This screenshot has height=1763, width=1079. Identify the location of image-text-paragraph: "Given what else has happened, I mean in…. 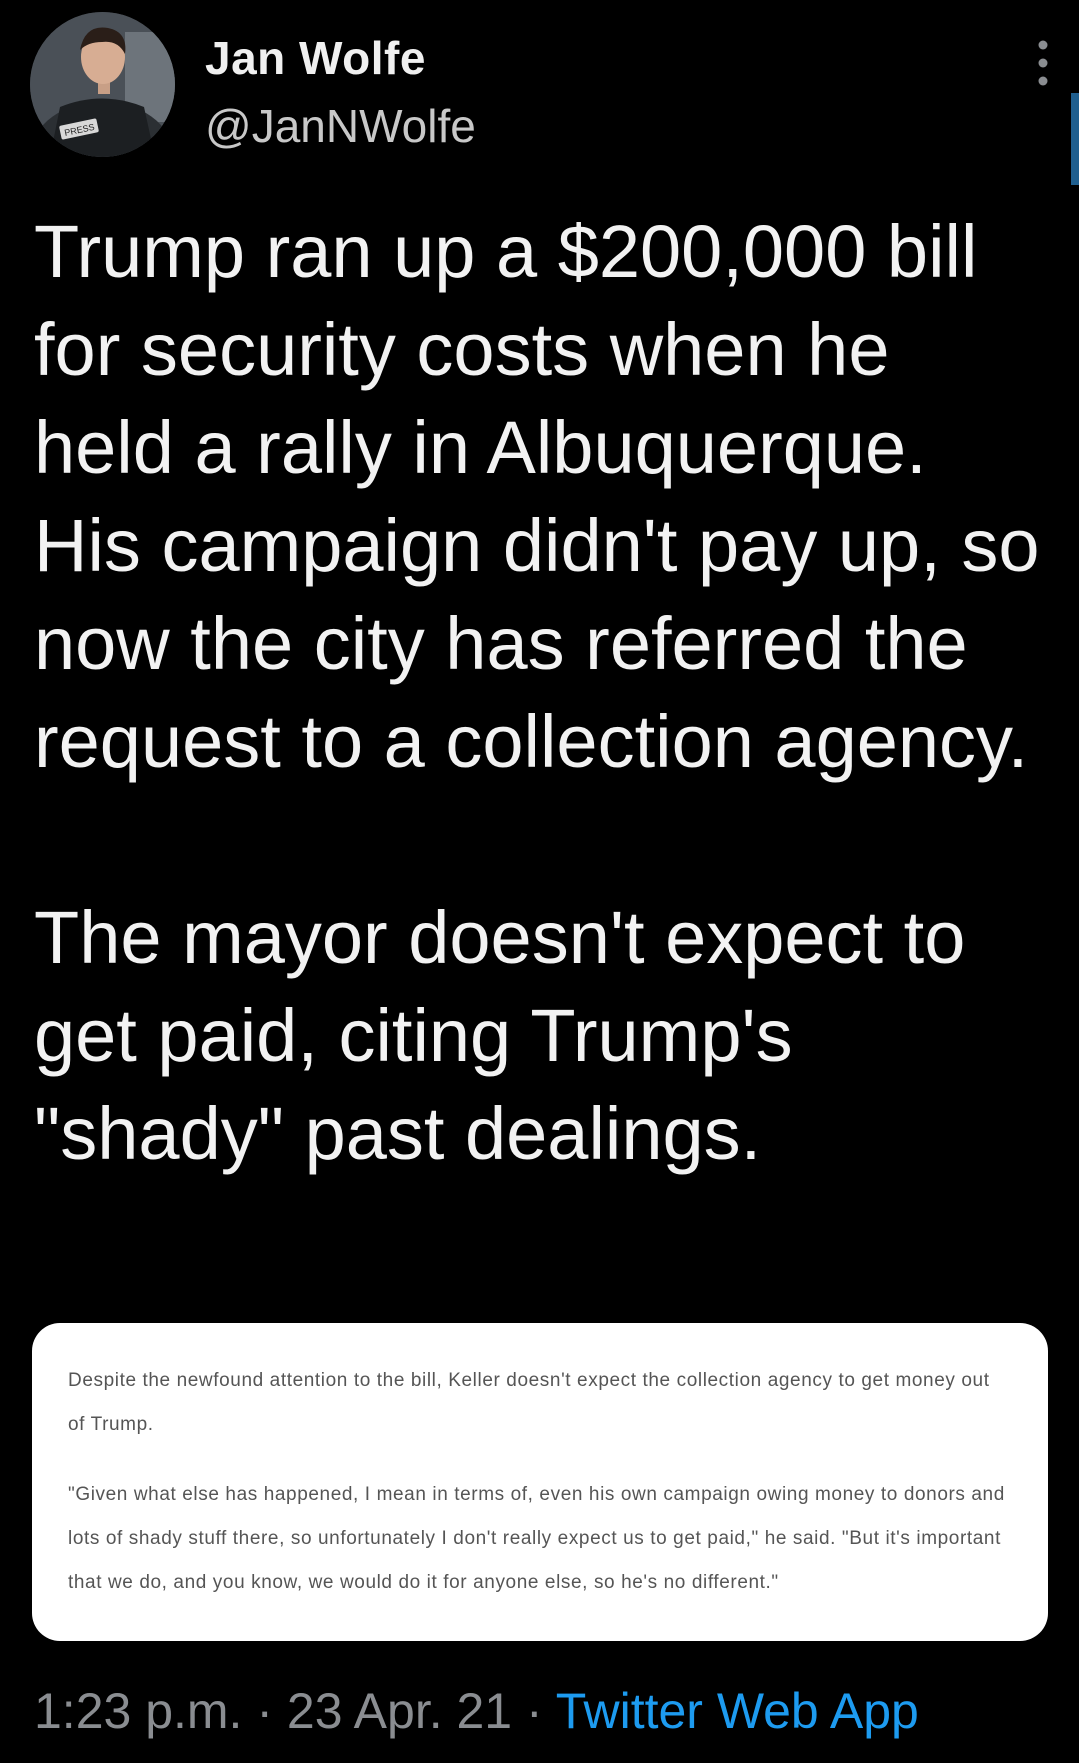
(536, 1538).